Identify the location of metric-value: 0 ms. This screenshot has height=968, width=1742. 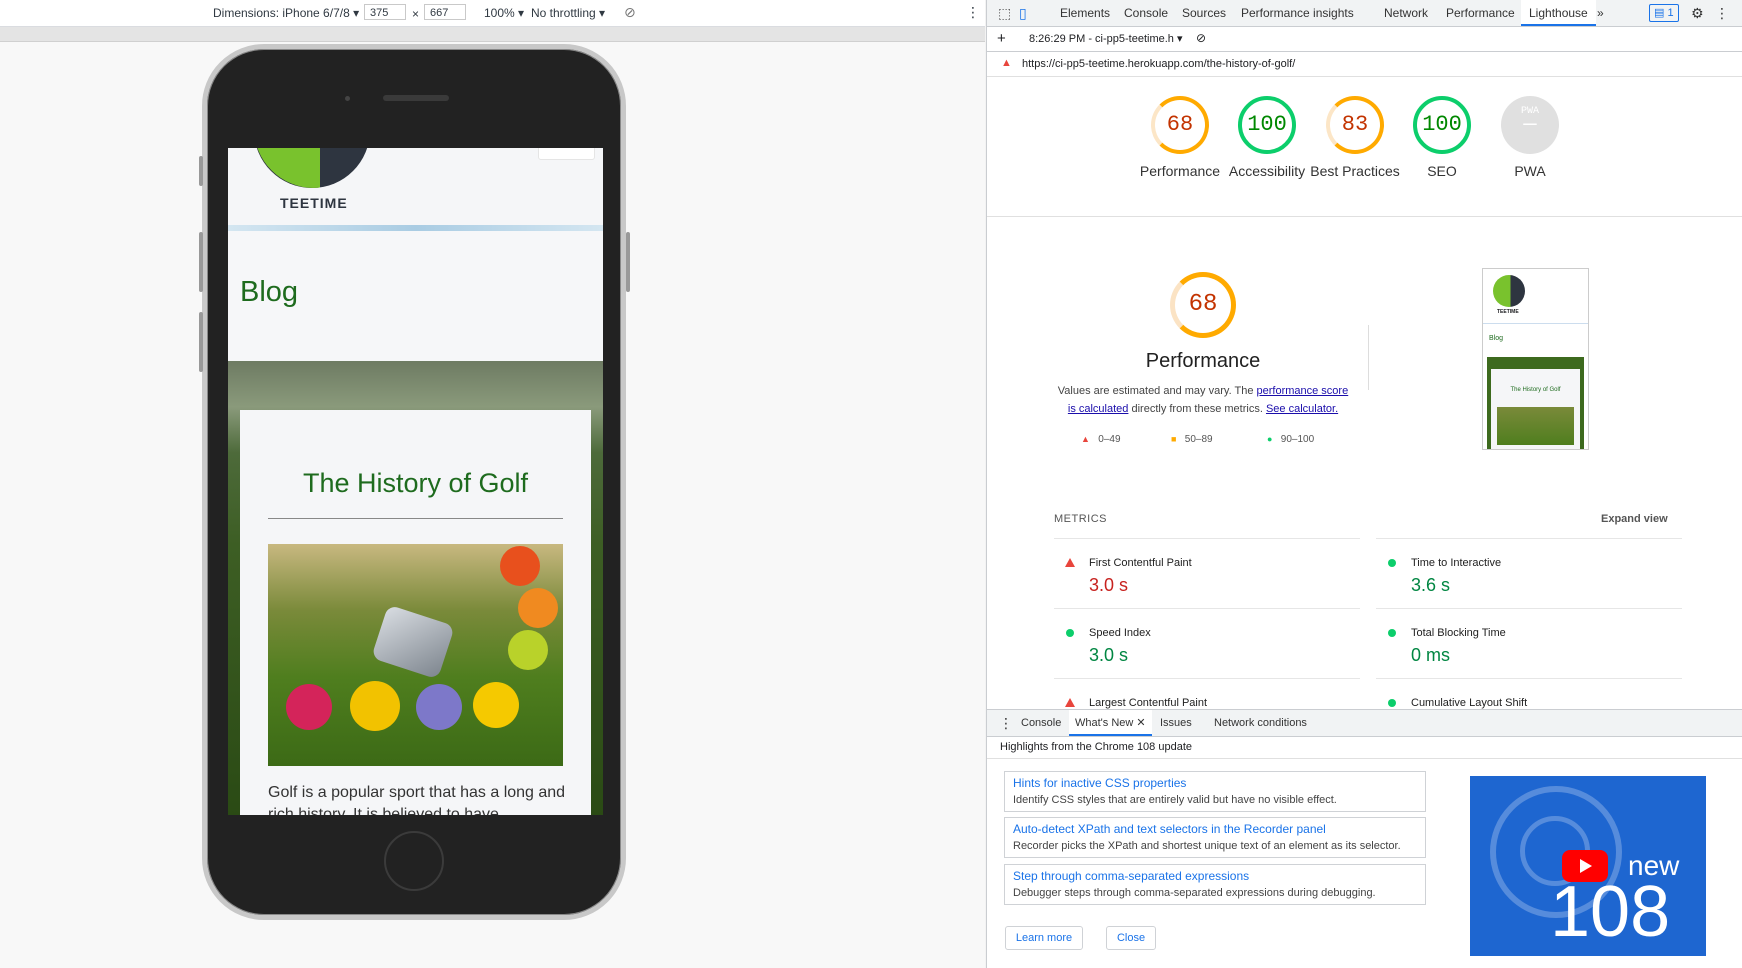
(1431, 655).